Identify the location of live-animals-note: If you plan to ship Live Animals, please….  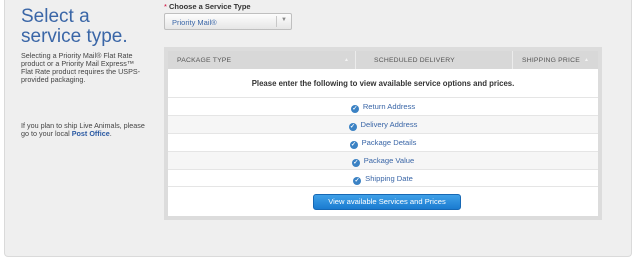
(83, 130).